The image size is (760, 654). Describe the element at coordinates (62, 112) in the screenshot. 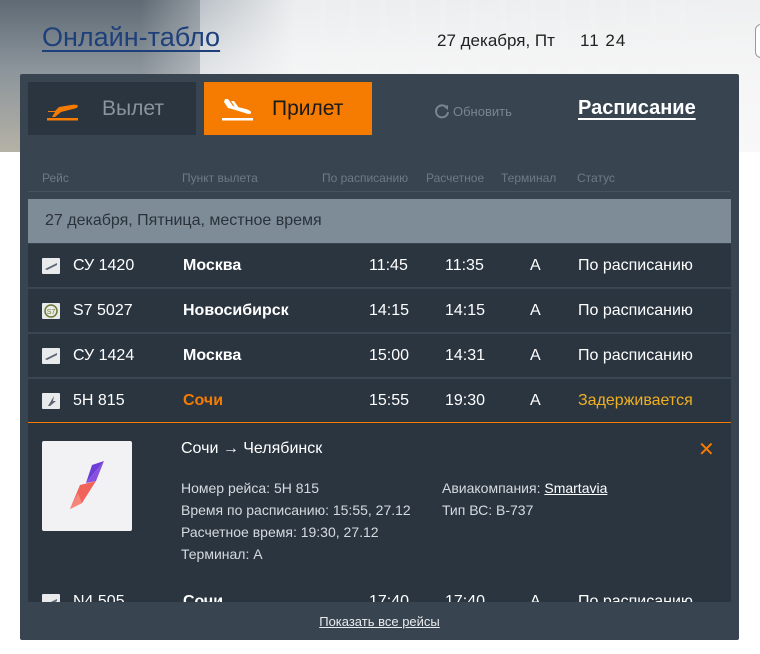

I see `departure-plane-icon` at that location.